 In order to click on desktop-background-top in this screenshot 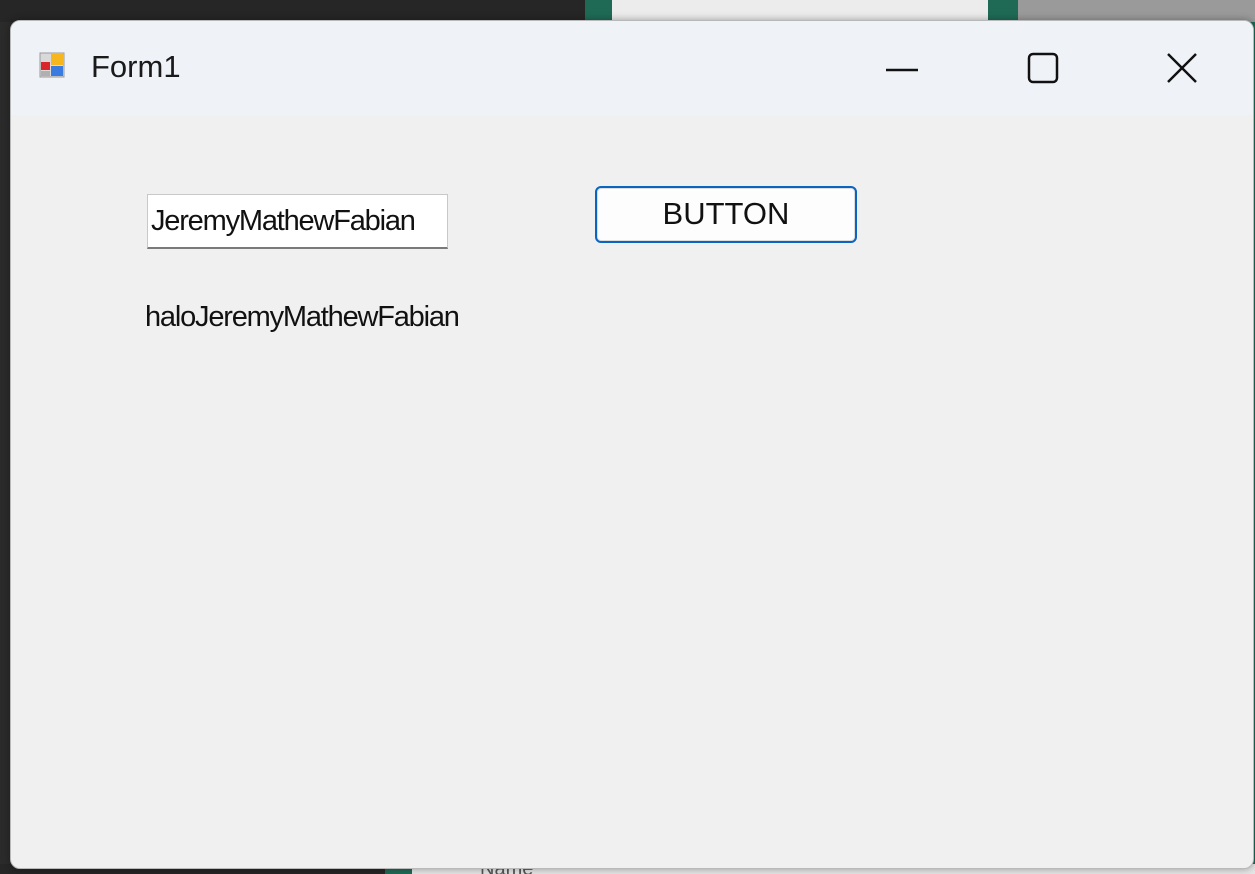, I will do `click(627, 11)`.